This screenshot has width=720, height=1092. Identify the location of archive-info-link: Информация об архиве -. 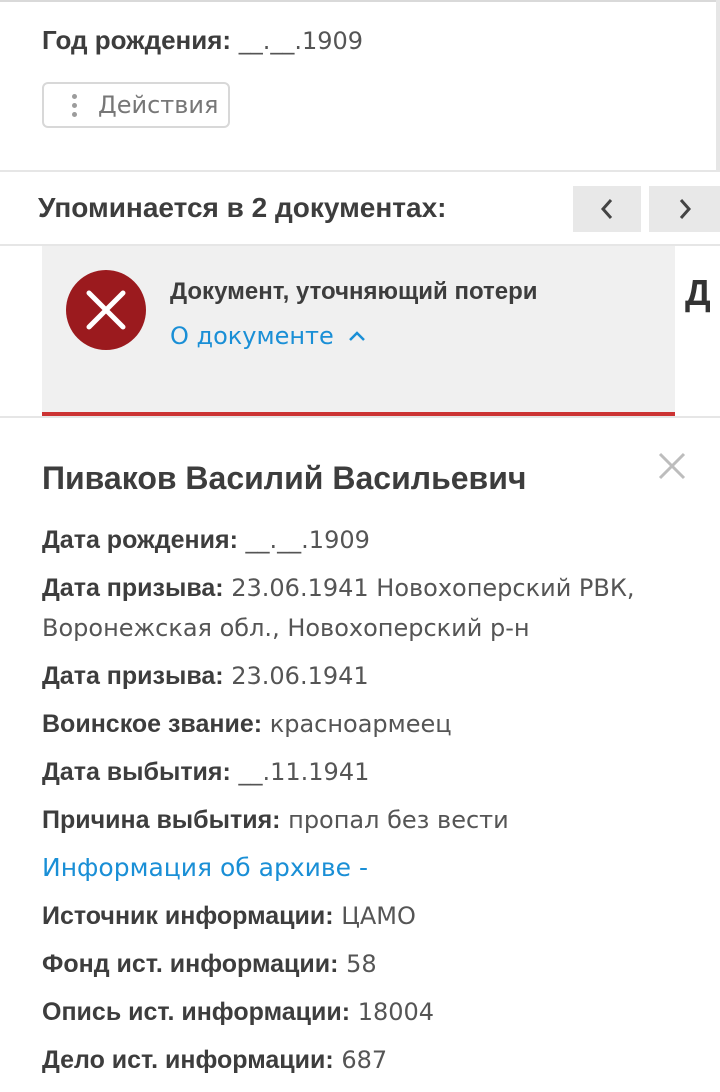
(362, 868).